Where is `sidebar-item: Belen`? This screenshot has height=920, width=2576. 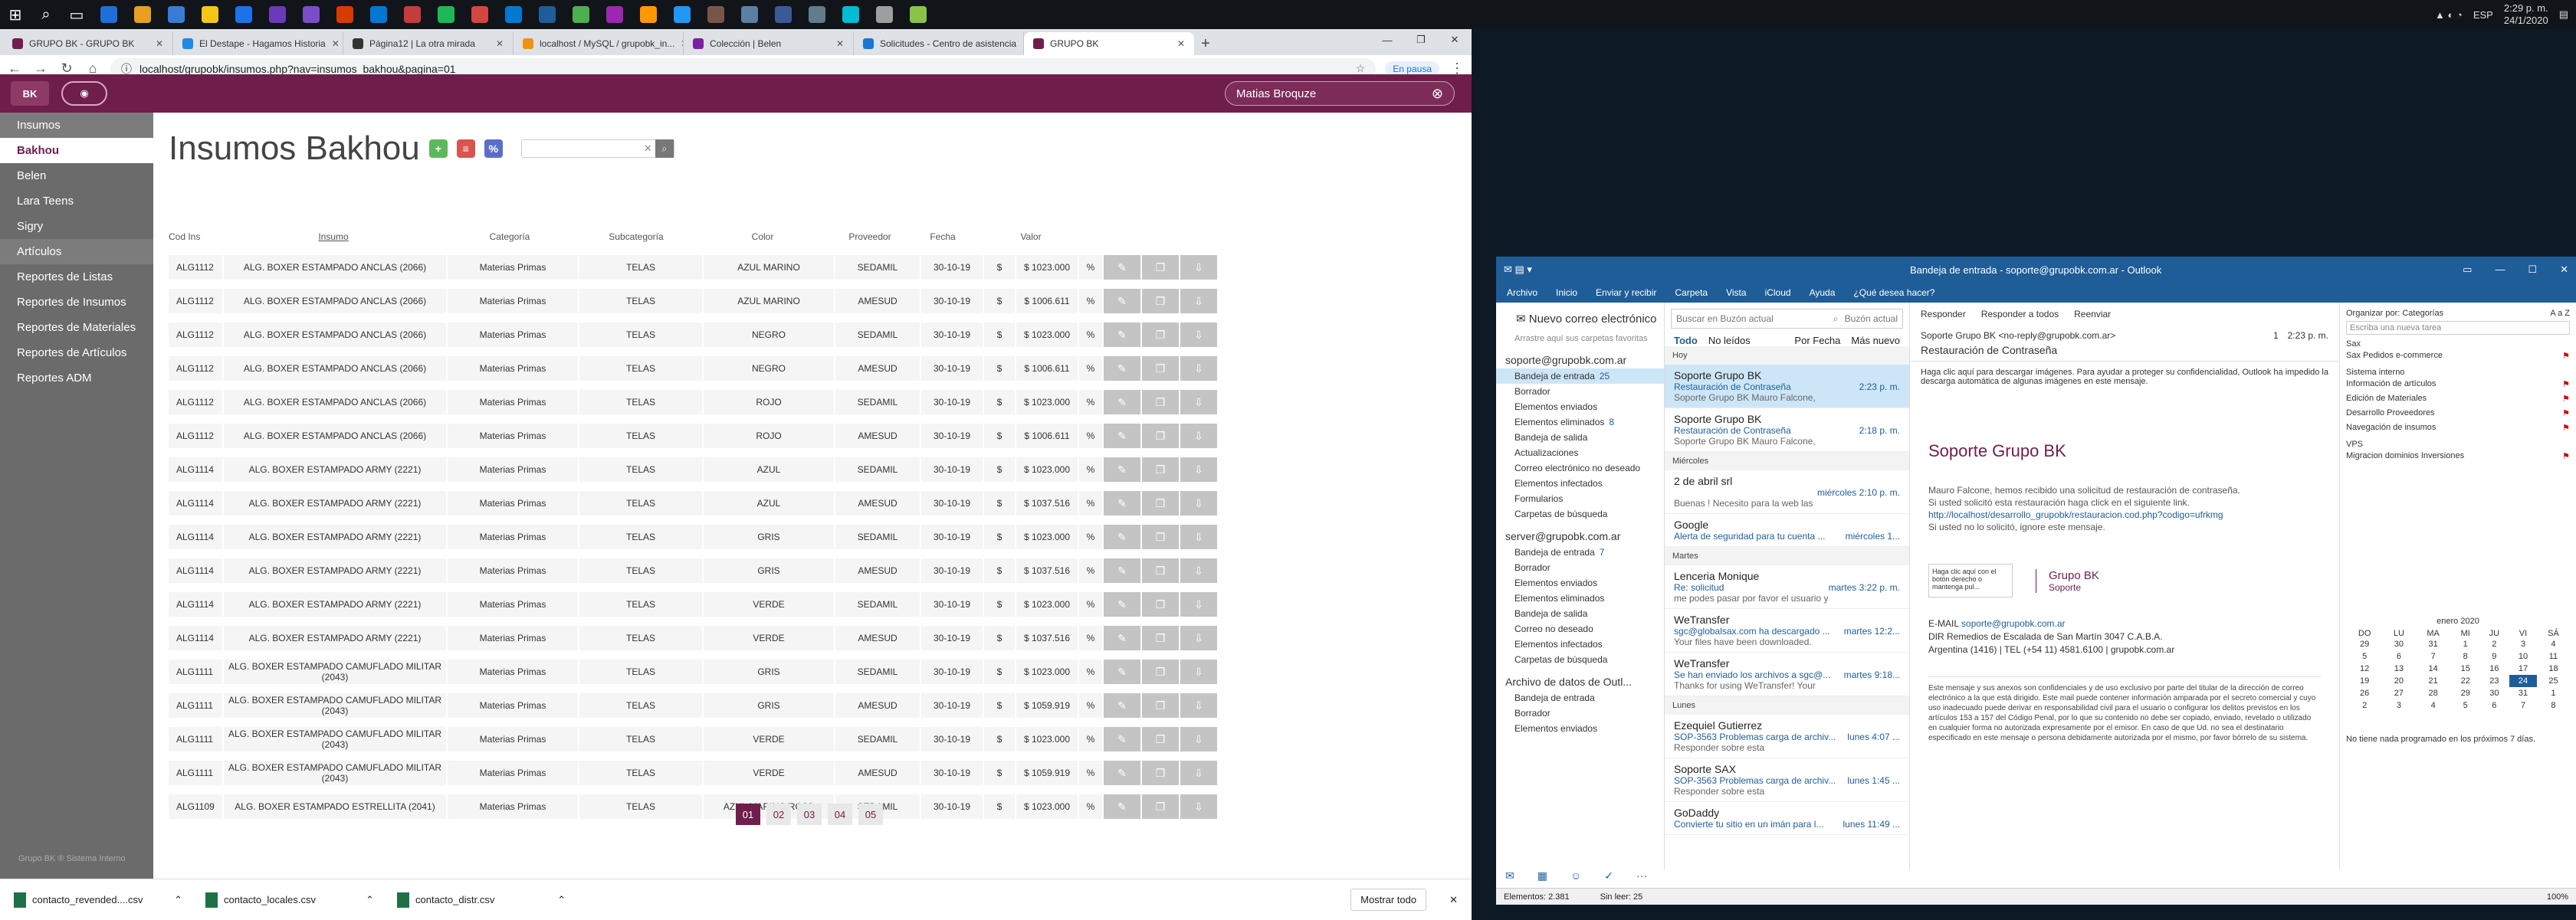
sidebar-item: Belen is located at coordinates (76, 175).